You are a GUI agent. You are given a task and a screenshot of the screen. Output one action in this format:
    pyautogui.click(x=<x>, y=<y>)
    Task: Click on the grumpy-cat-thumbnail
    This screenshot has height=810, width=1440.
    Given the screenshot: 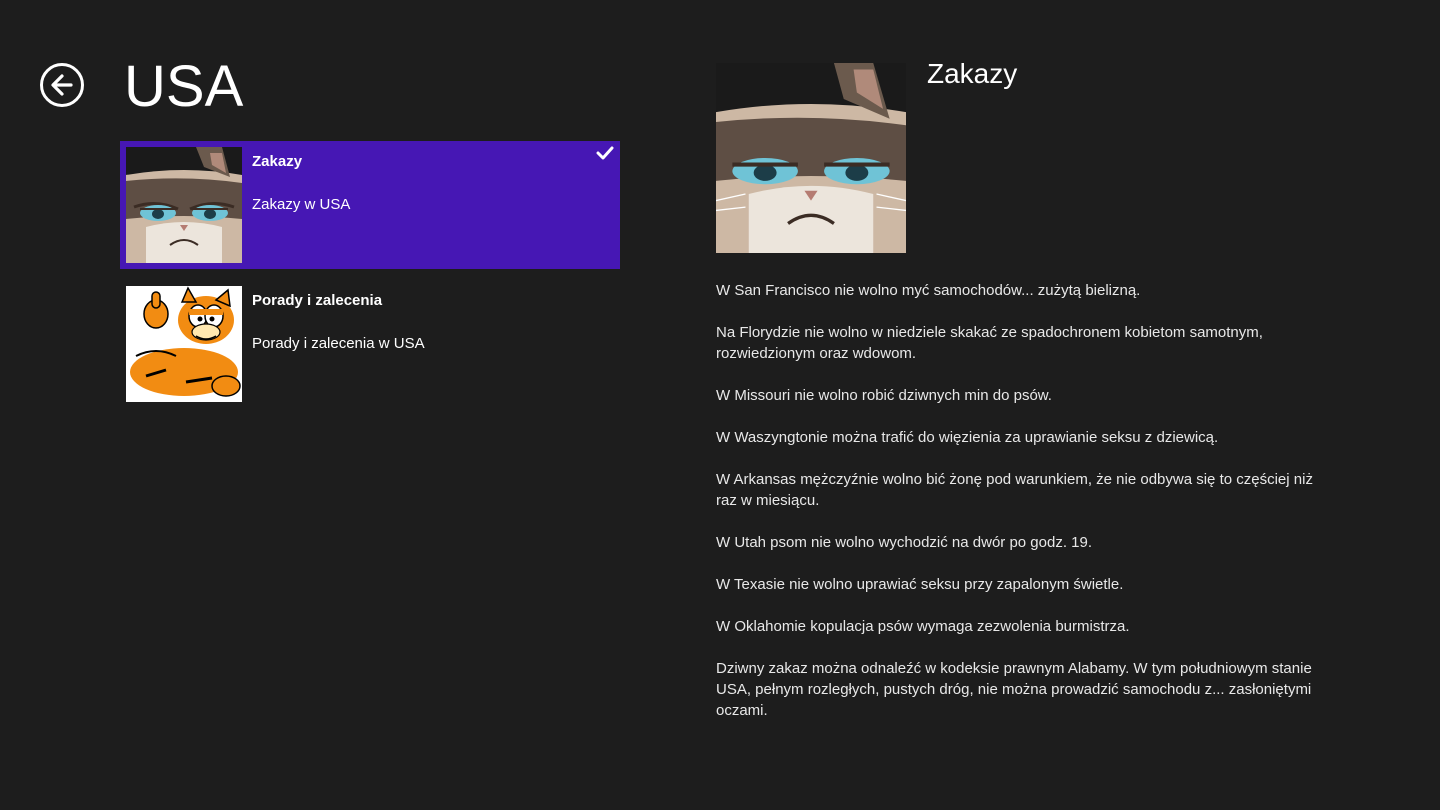 What is the action you would take?
    pyautogui.click(x=184, y=205)
    